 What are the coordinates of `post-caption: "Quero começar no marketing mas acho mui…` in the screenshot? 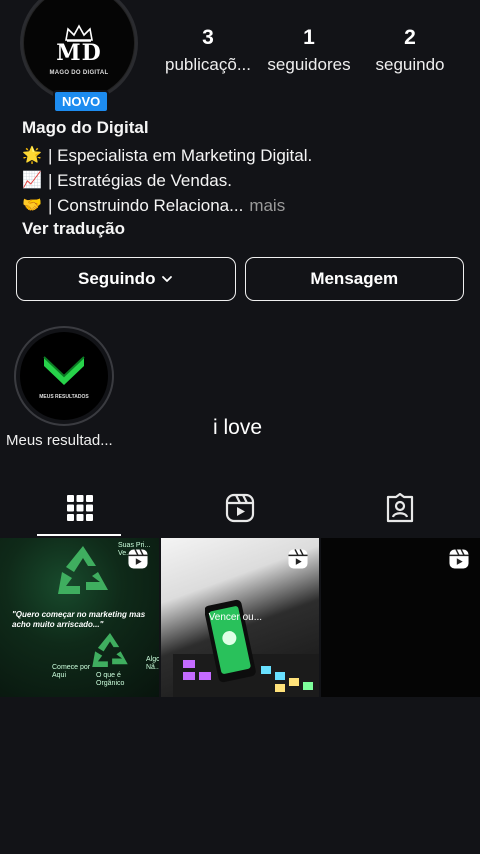 It's located at (79, 619).